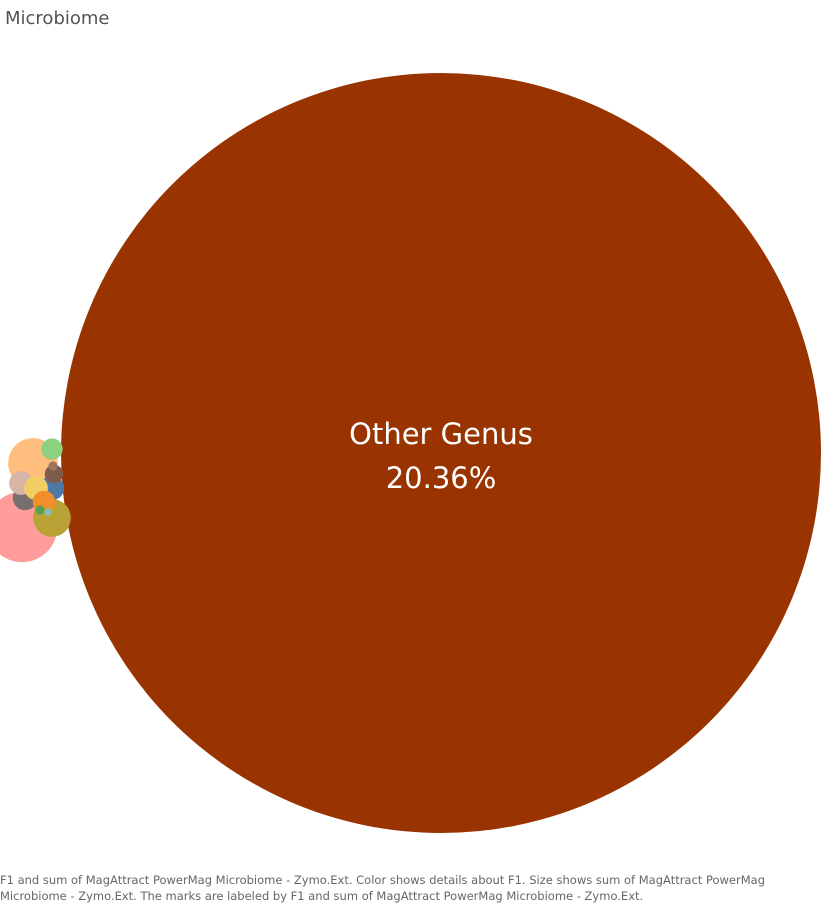  What do you see at coordinates (441, 478) in the screenshot?
I see `bubble-label-value: 20.36%` at bounding box center [441, 478].